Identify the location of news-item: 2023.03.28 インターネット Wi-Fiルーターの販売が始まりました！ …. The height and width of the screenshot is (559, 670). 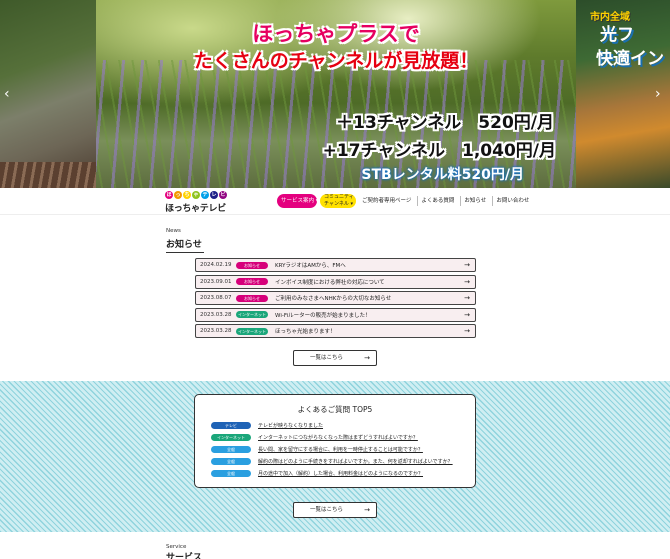
(335, 314).